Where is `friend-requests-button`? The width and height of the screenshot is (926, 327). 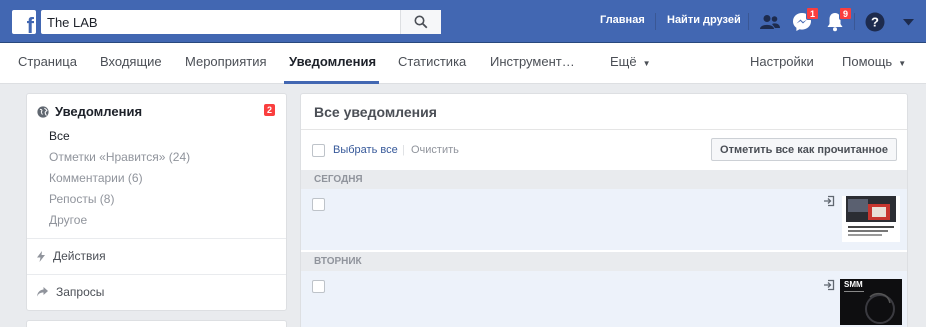
friend-requests-button is located at coordinates (770, 22).